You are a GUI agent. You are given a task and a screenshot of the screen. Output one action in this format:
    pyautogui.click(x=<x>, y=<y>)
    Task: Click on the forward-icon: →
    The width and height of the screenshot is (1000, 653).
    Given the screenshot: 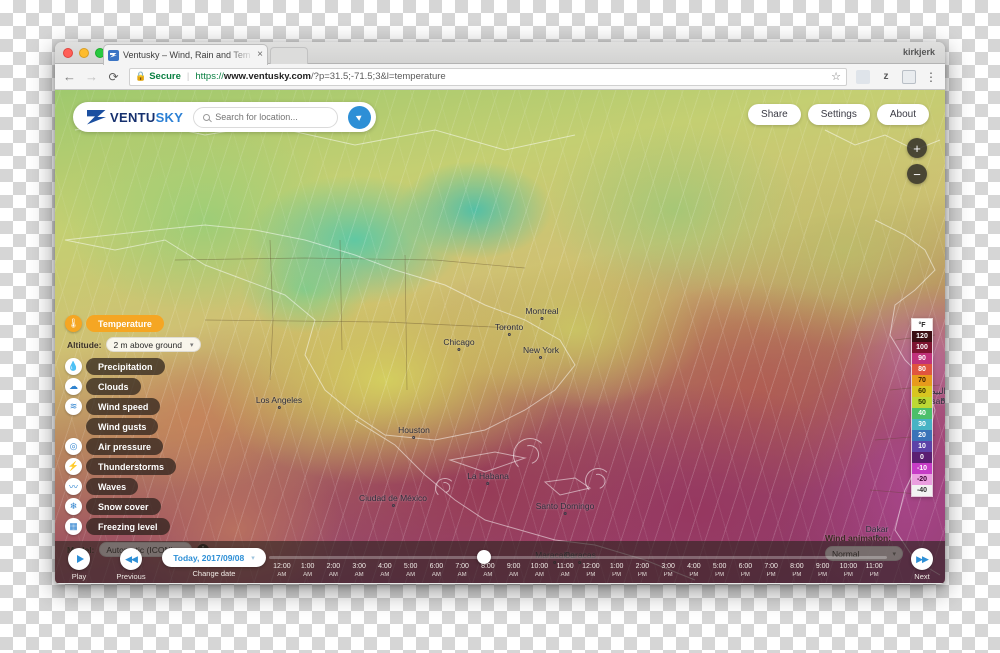 What is the action you would take?
    pyautogui.click(x=91, y=76)
    